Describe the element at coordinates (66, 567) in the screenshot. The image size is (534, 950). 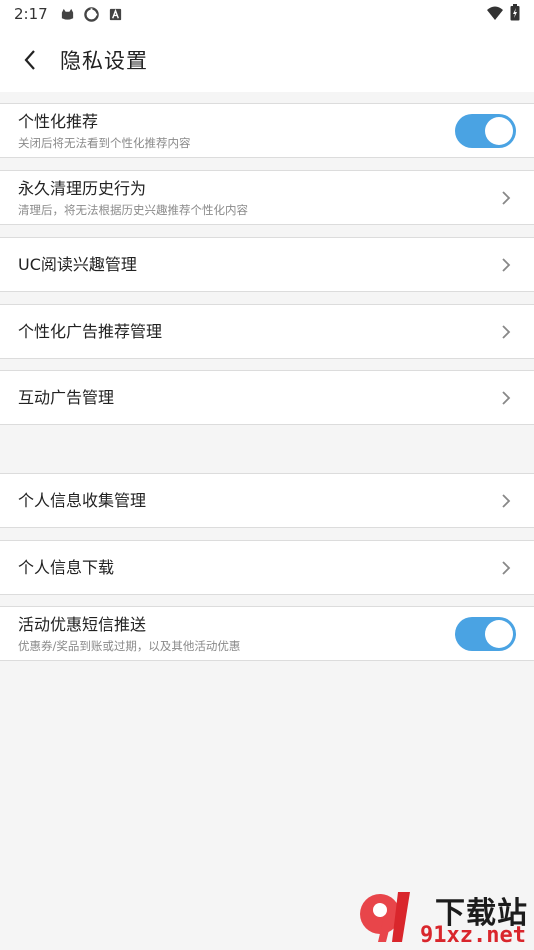
I see `row-title: 个人信息下载` at that location.